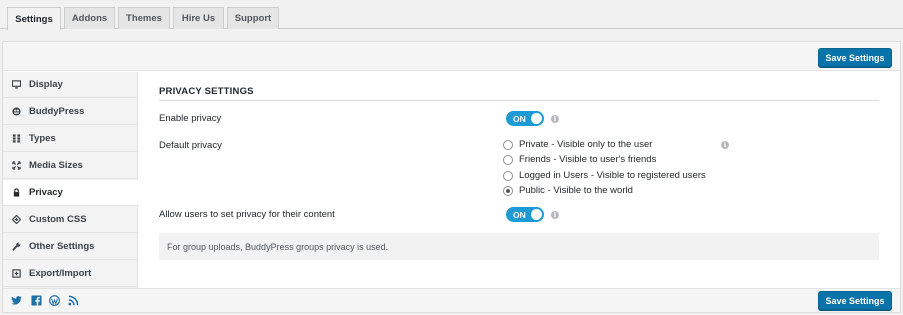 The width and height of the screenshot is (903, 315). What do you see at coordinates (56, 165) in the screenshot?
I see `sidebar-item-label: Media Sizes` at bounding box center [56, 165].